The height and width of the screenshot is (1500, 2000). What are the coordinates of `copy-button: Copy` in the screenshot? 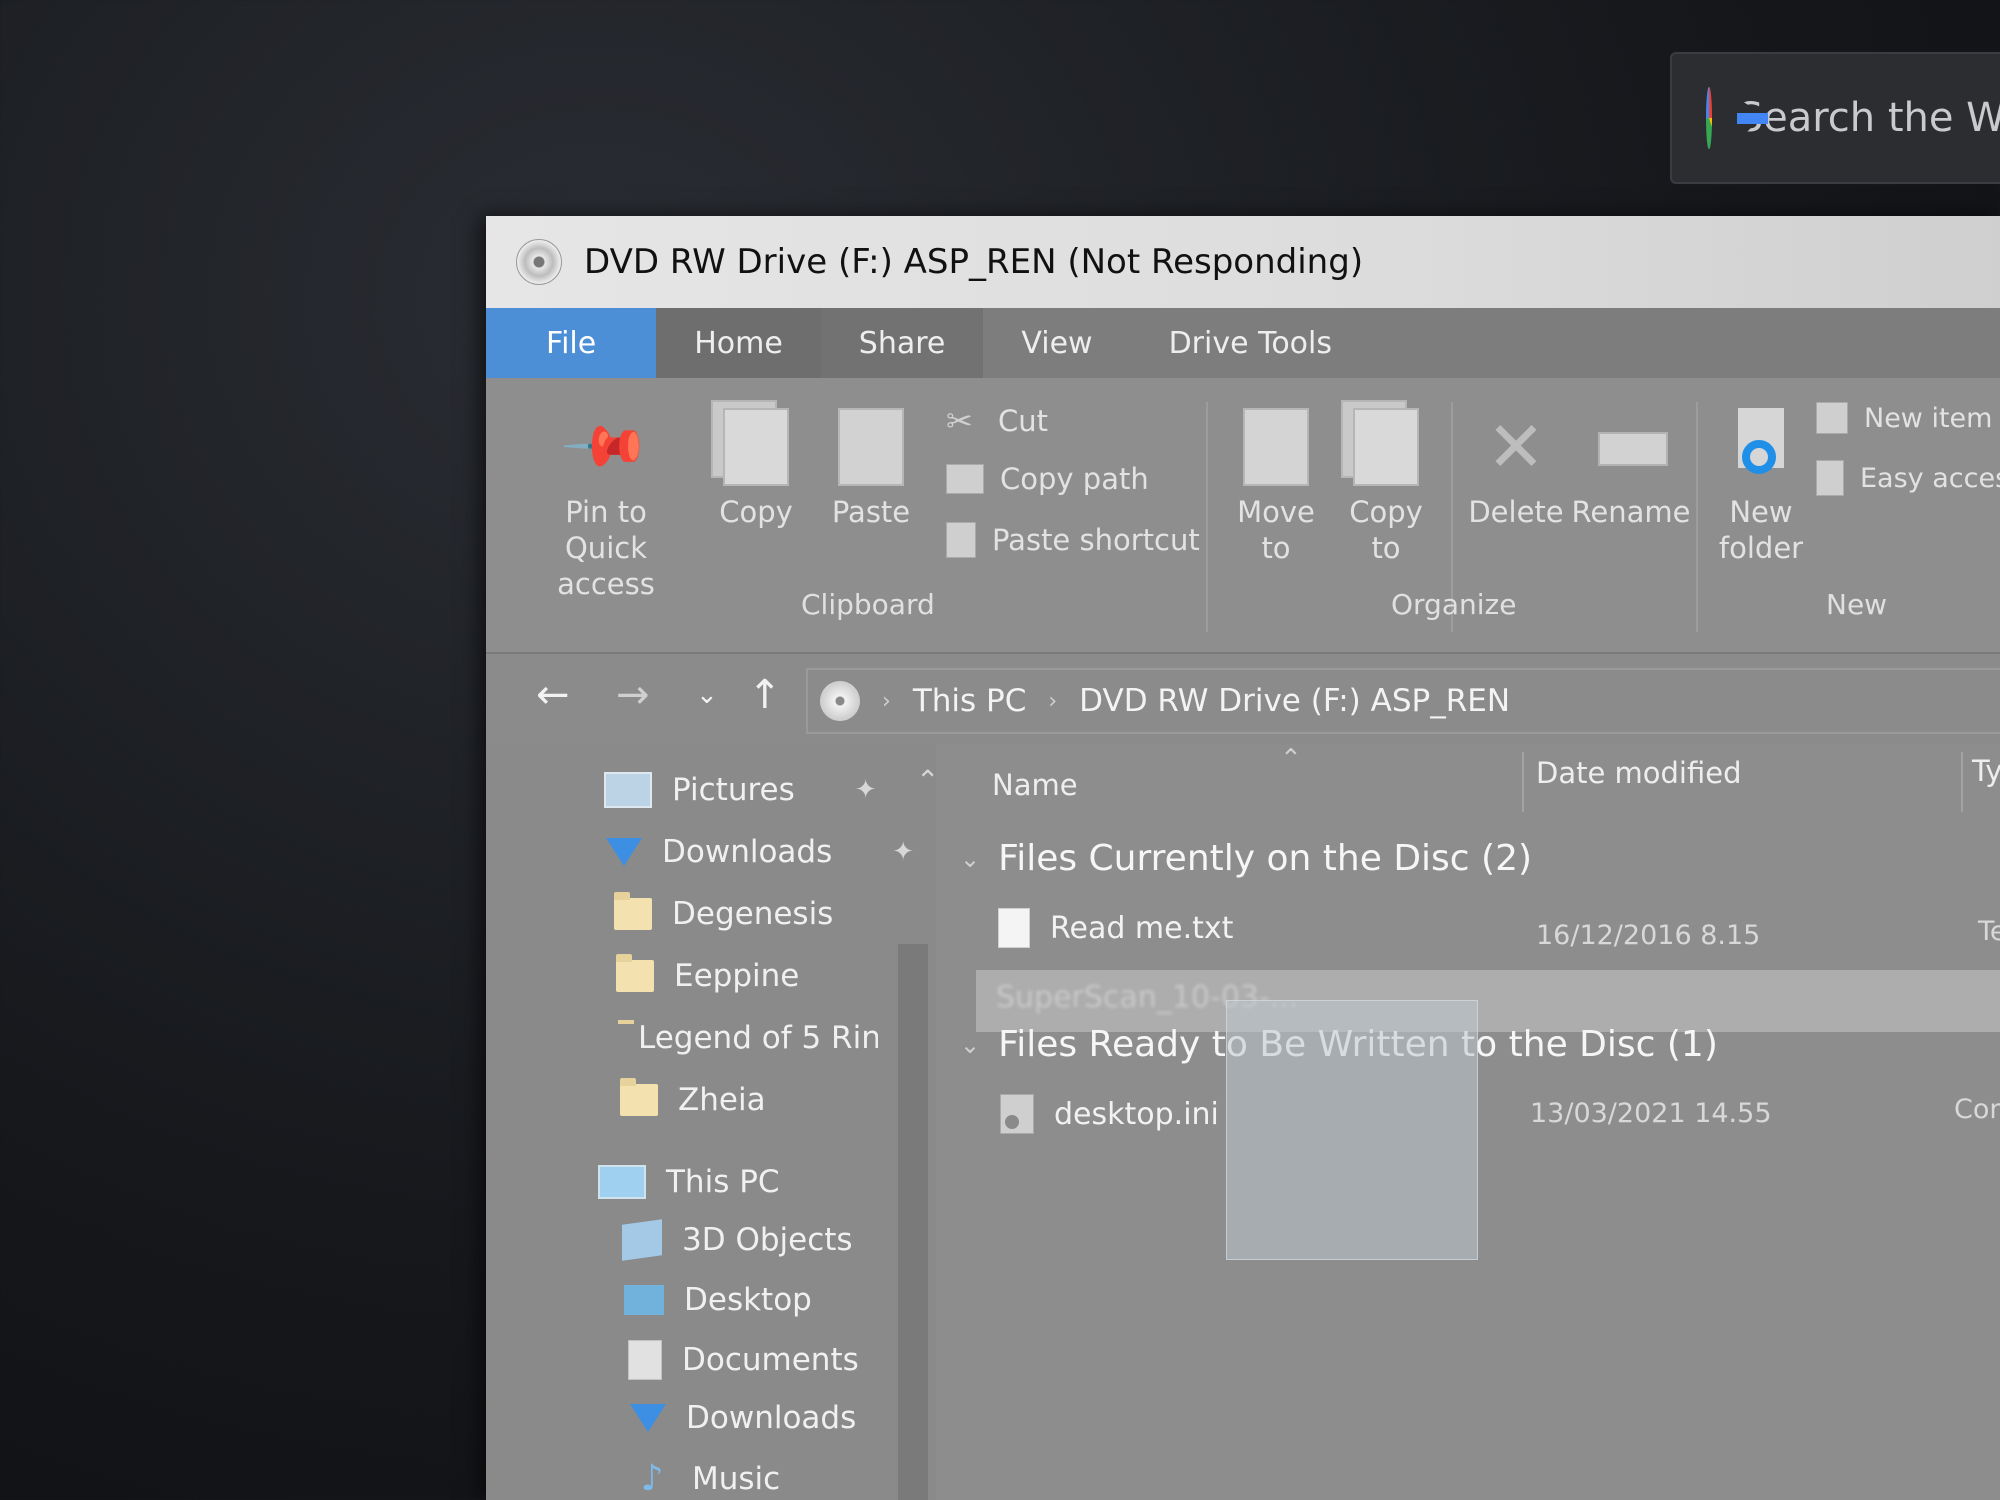 It's located at (753, 465).